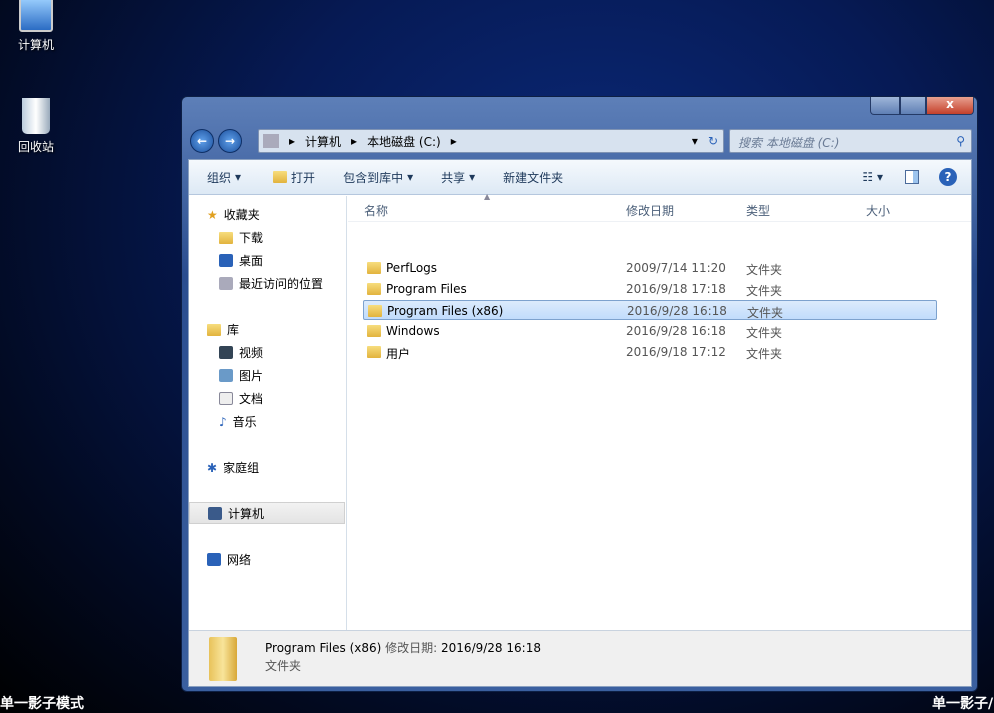  Describe the element at coordinates (241, 260) in the screenshot. I see `nav-desktop: 桌面` at that location.